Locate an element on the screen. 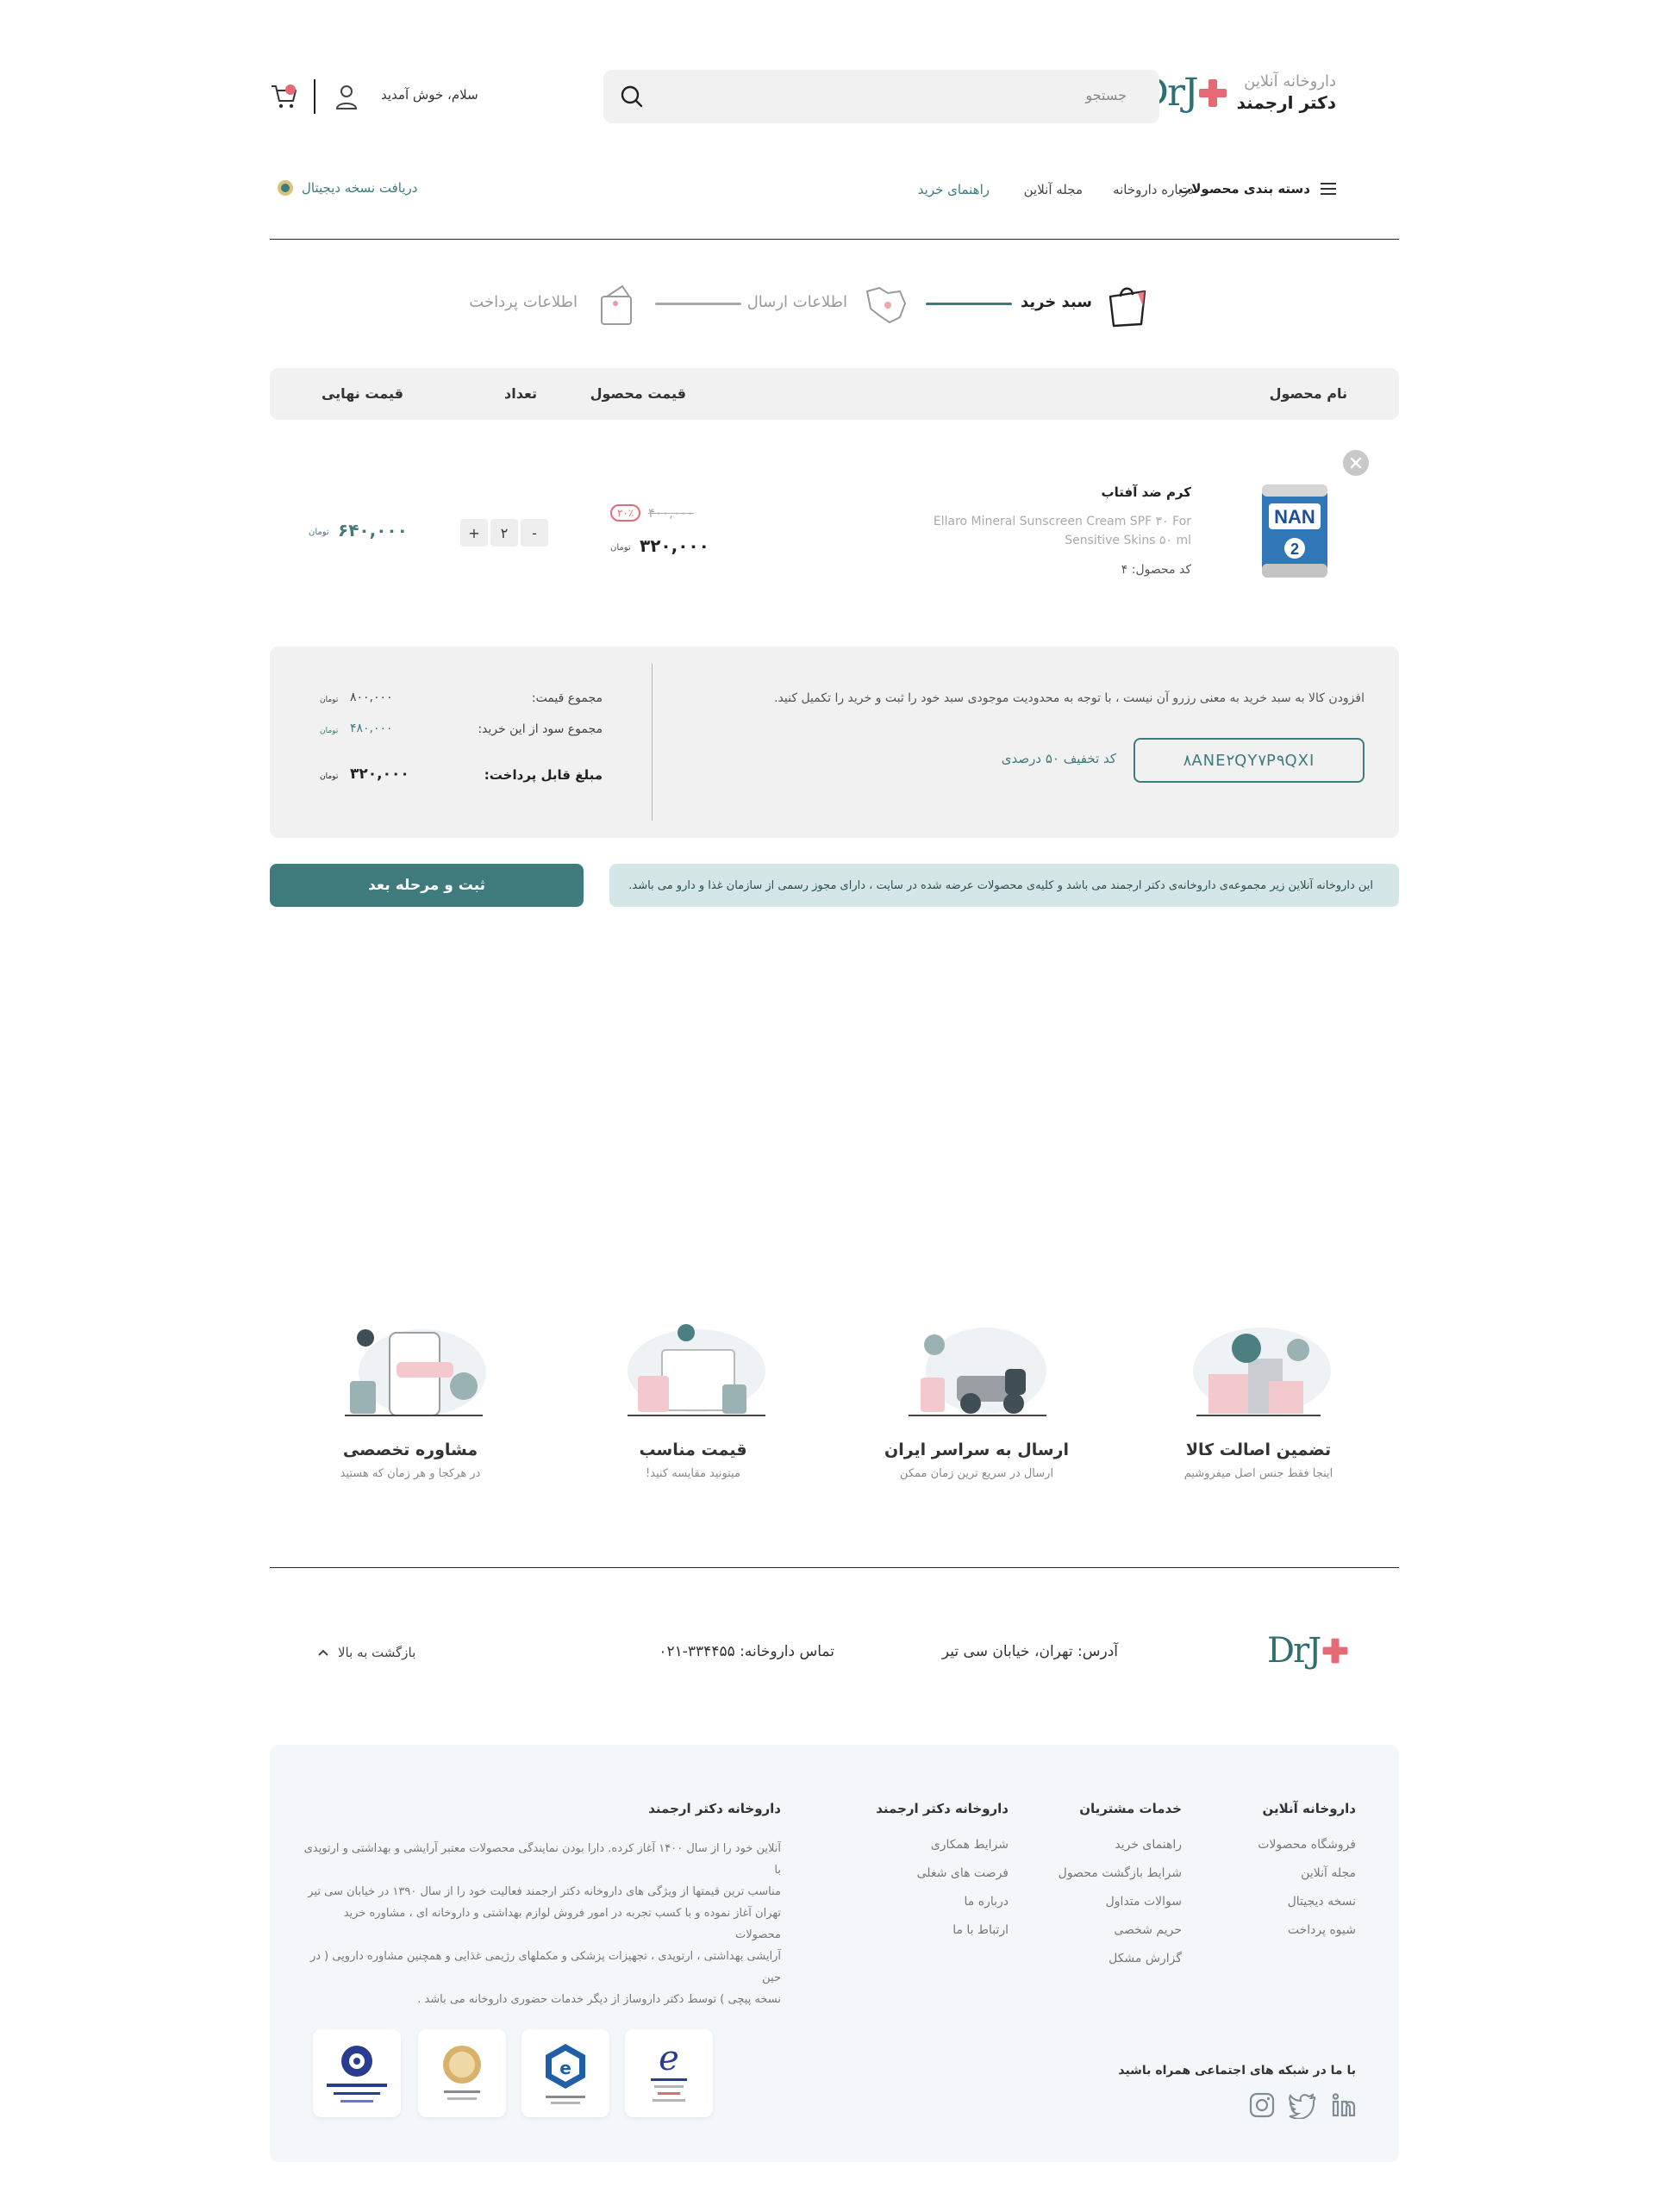  search-box: جستجو is located at coordinates (881, 96).